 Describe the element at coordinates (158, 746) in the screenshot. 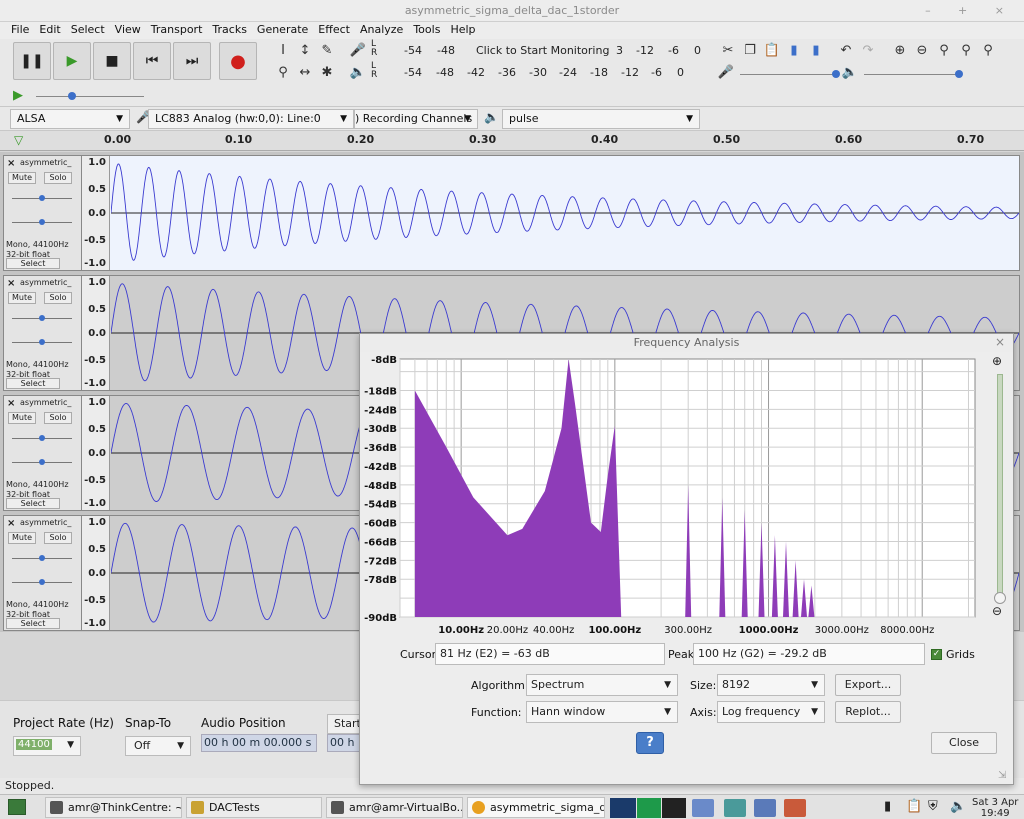

I see `snap-to-select: Off ▼` at that location.